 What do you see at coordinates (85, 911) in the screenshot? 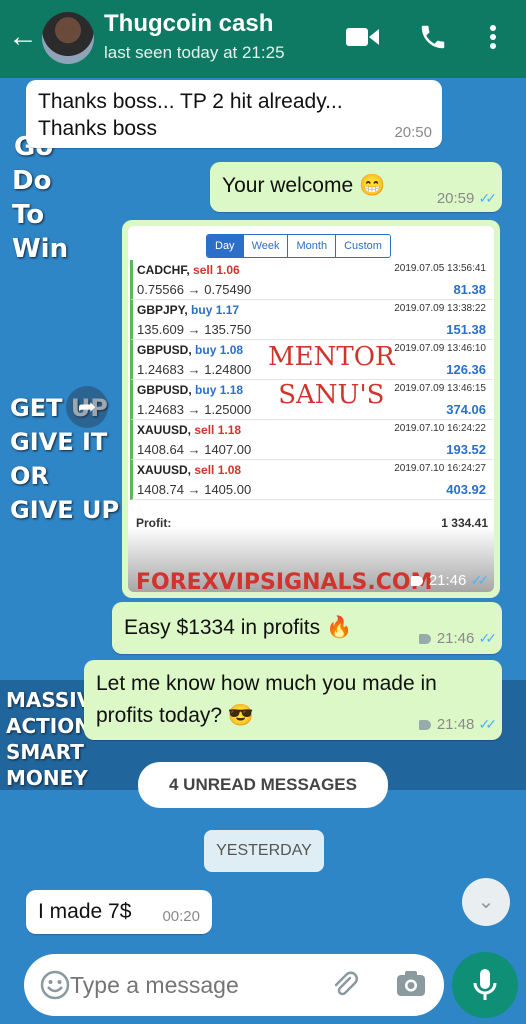
I see `message-text: I made 7$` at bounding box center [85, 911].